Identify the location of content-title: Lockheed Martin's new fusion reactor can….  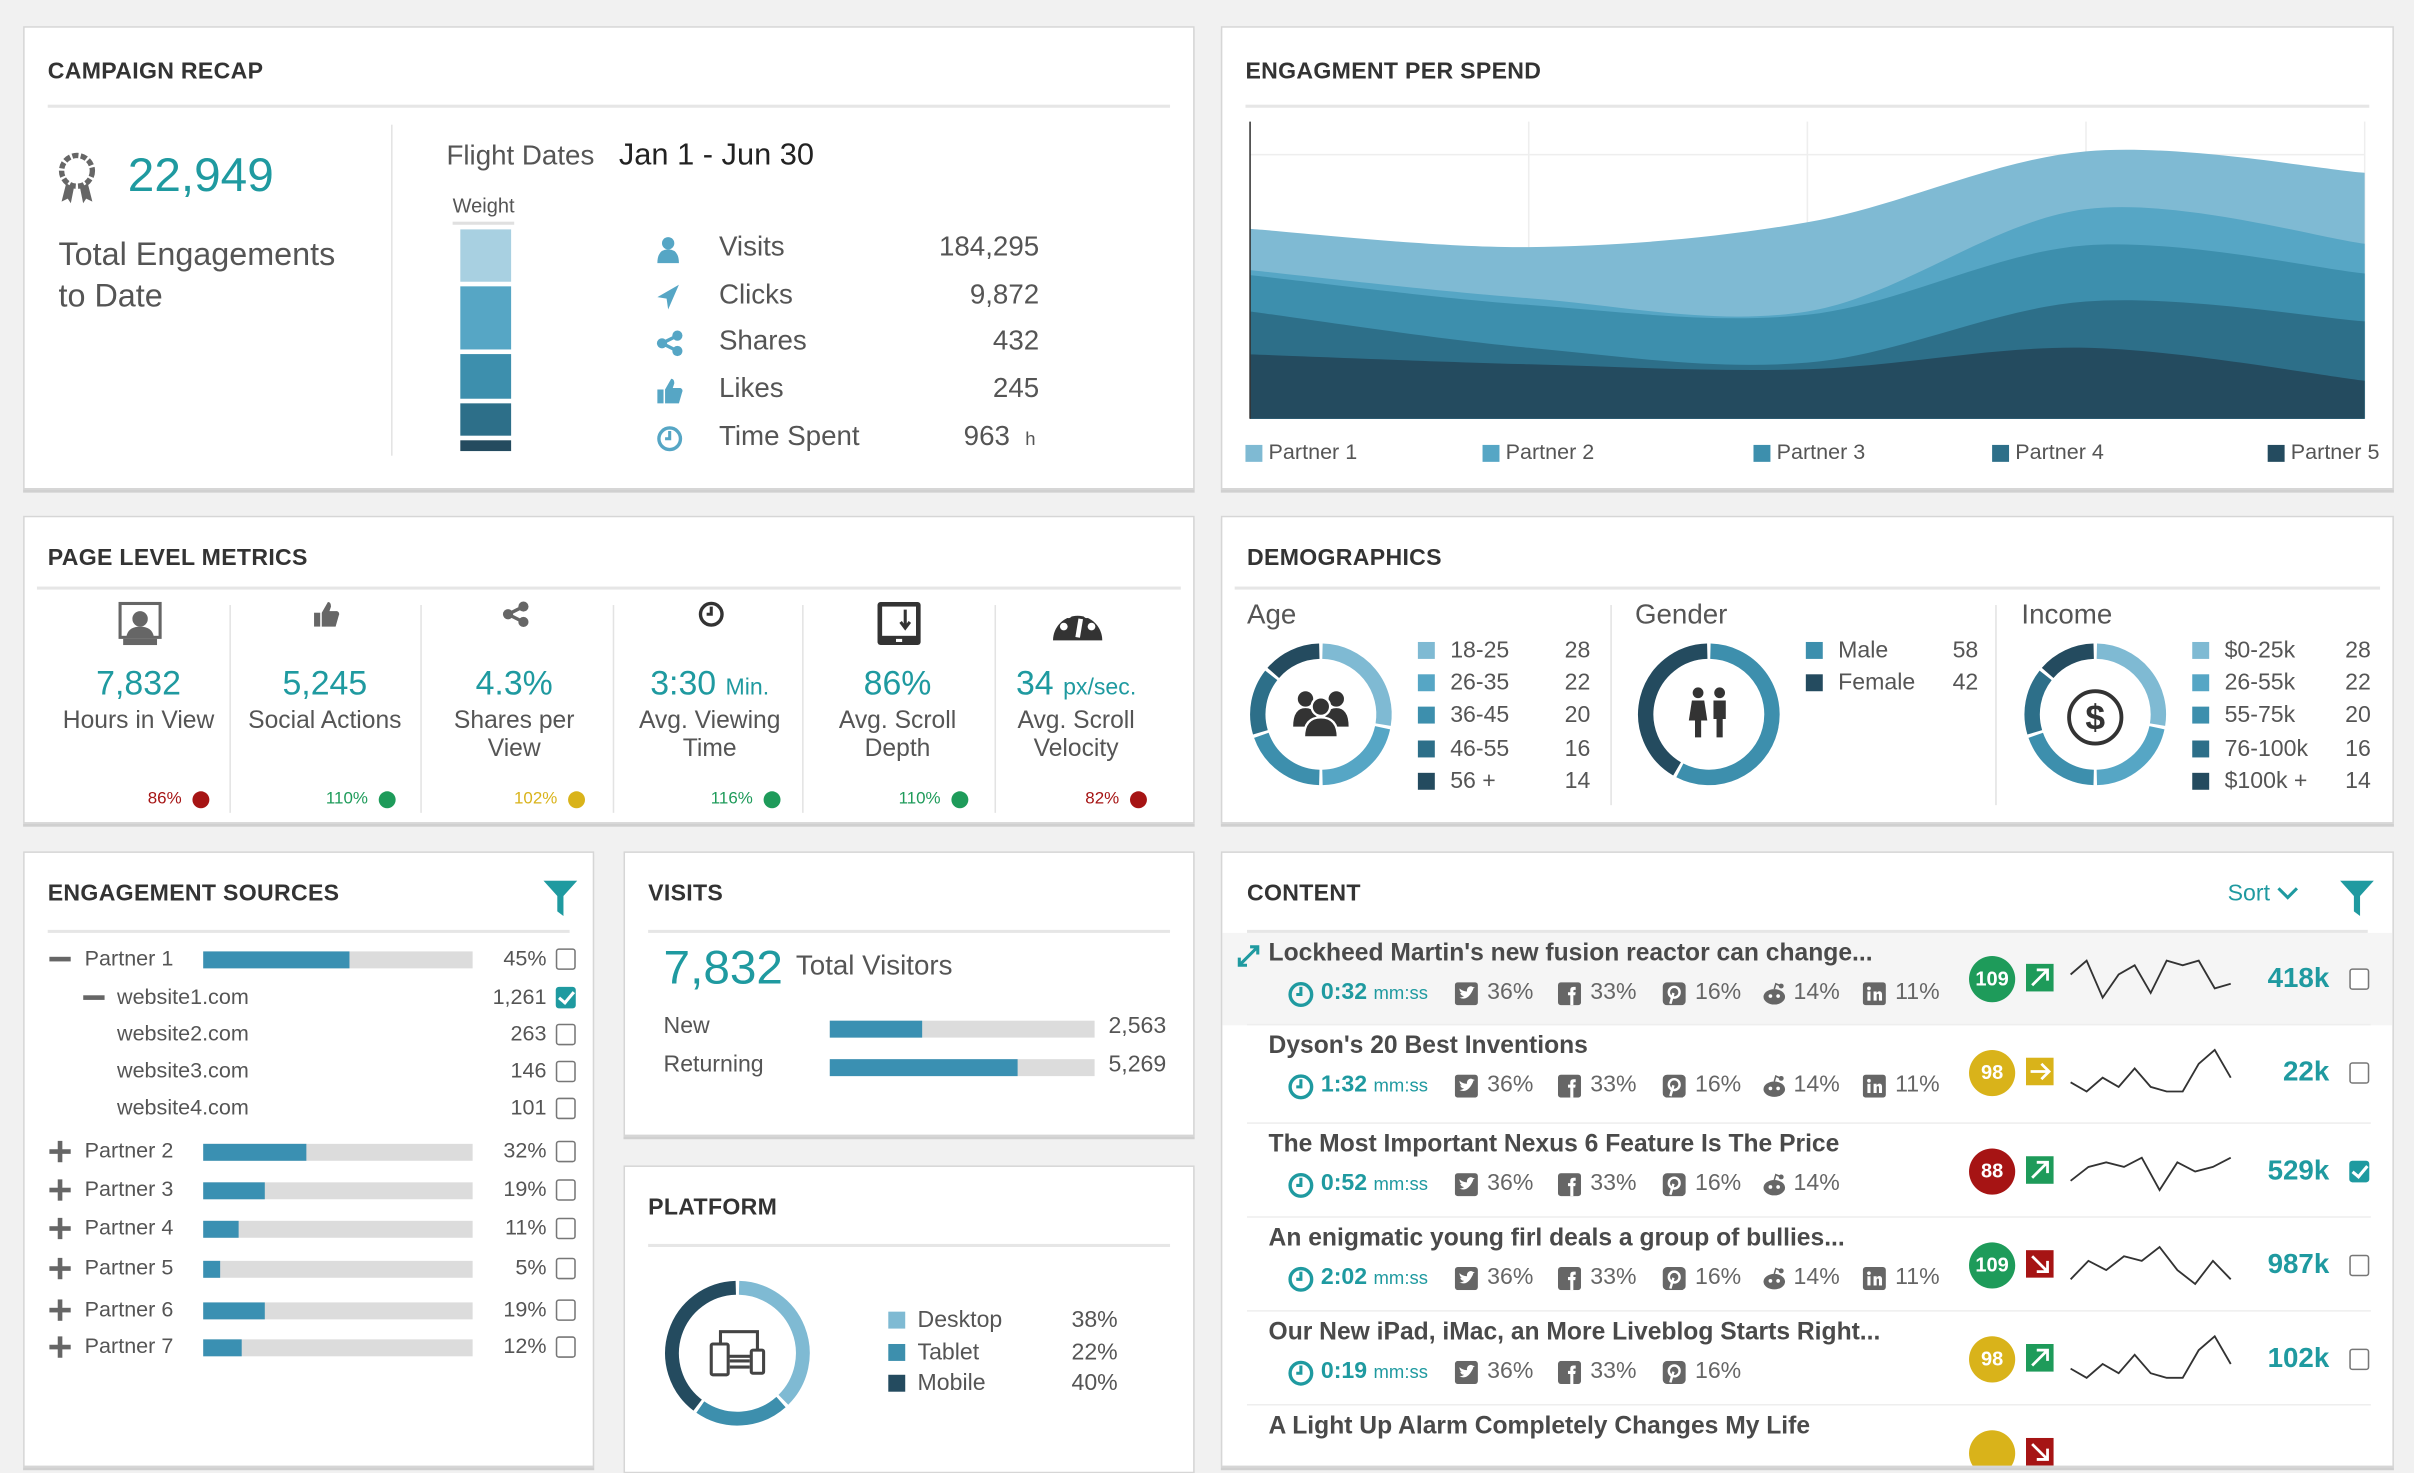
(1571, 955).